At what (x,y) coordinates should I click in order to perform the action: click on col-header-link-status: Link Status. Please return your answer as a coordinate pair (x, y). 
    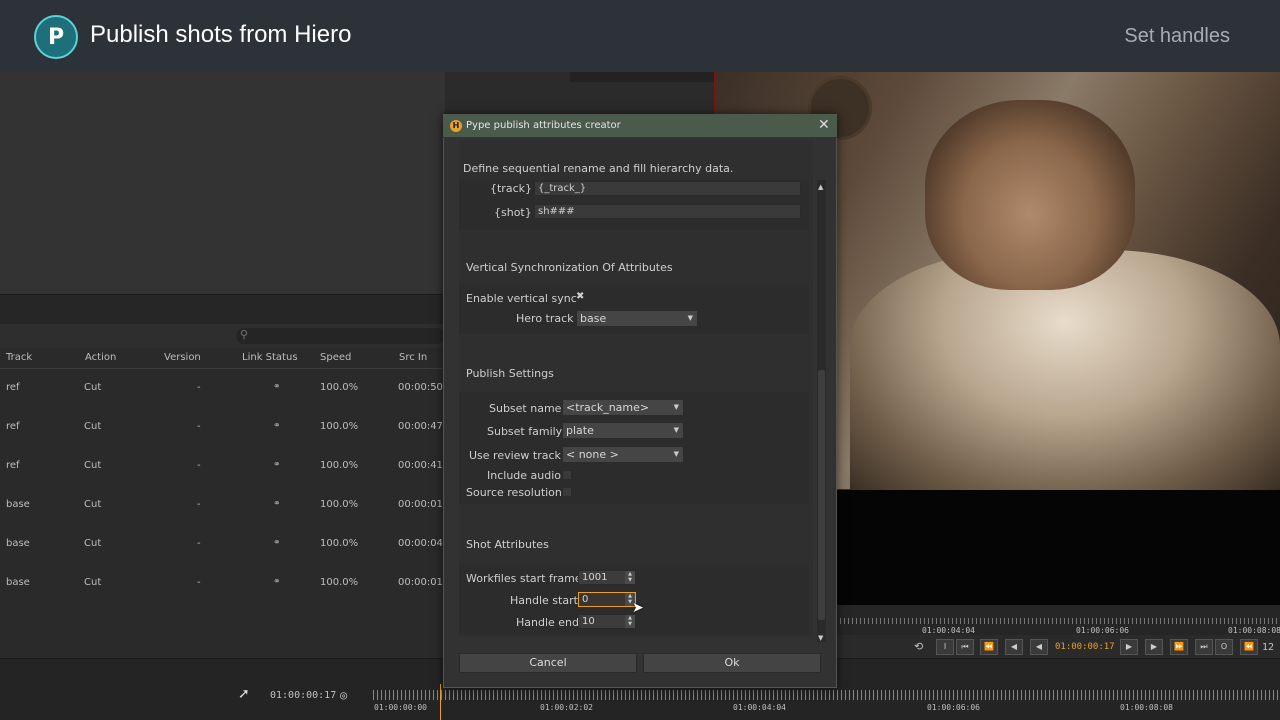
    Looking at the image, I should click on (270, 357).